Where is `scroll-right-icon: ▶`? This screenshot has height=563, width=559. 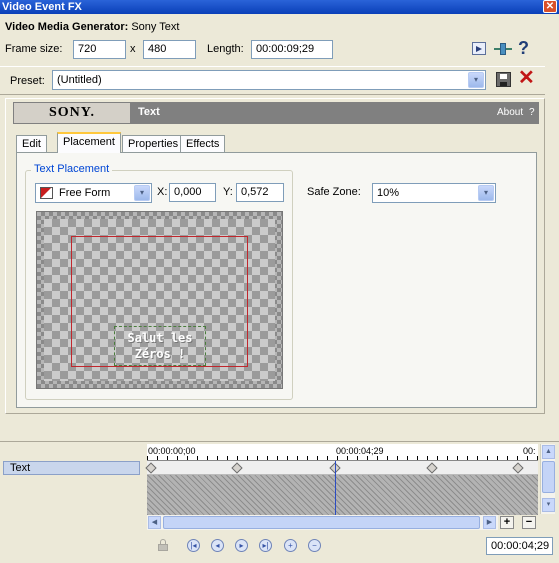
scroll-right-icon: ▶ is located at coordinates (489, 522).